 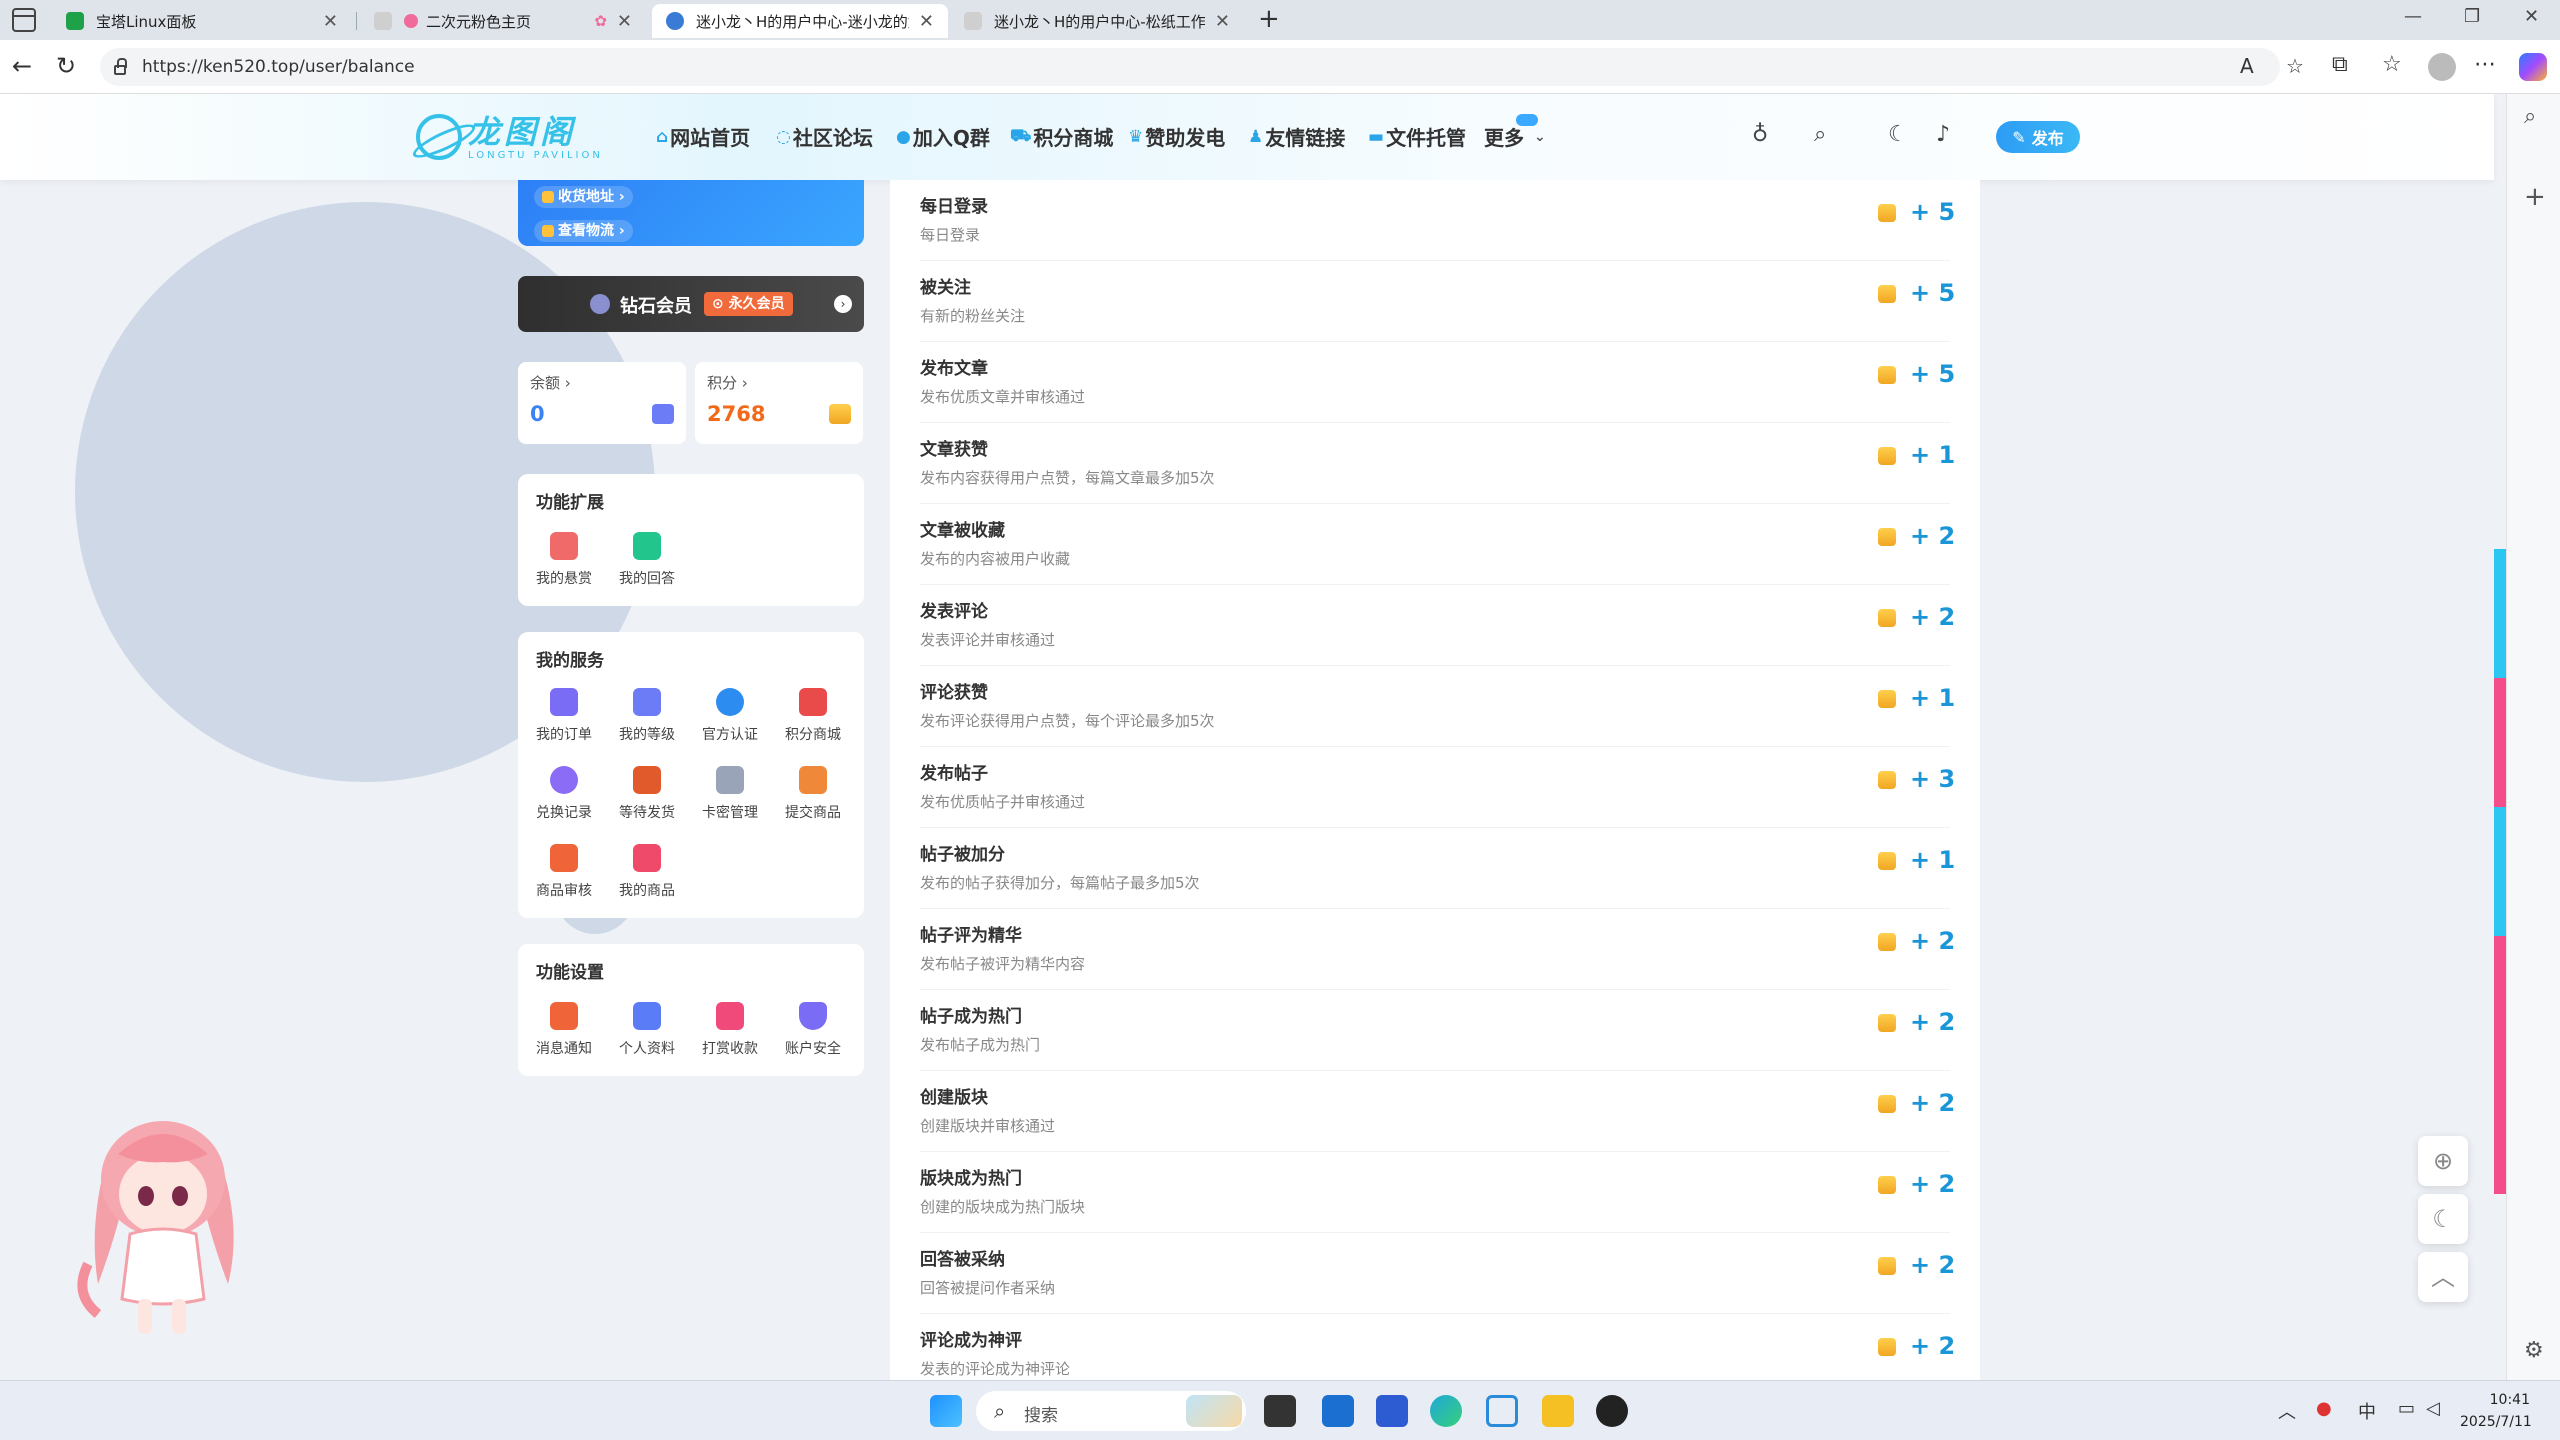 I want to click on grid-item-submit-product: 提交商品, so click(x=813, y=800).